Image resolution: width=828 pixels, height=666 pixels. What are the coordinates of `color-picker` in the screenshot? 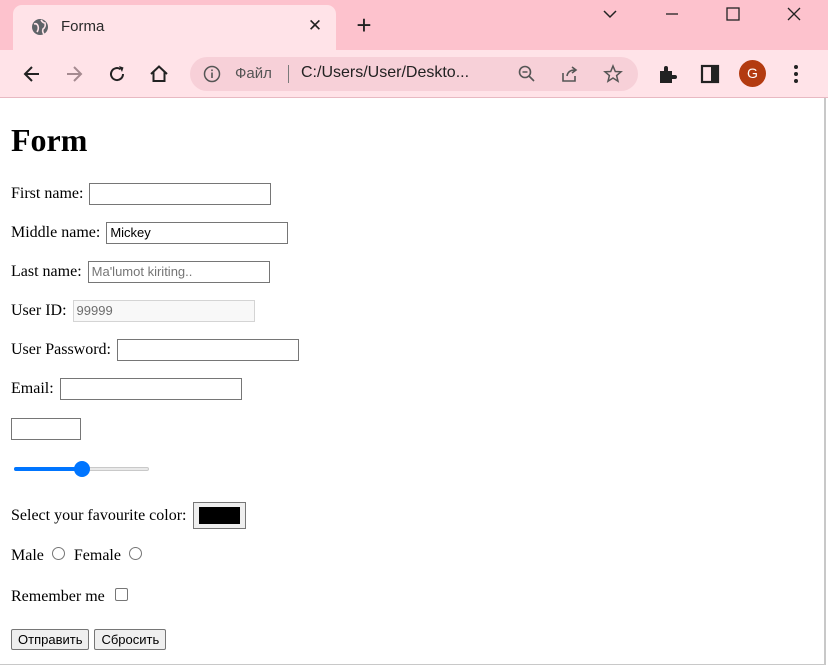 It's located at (219, 515).